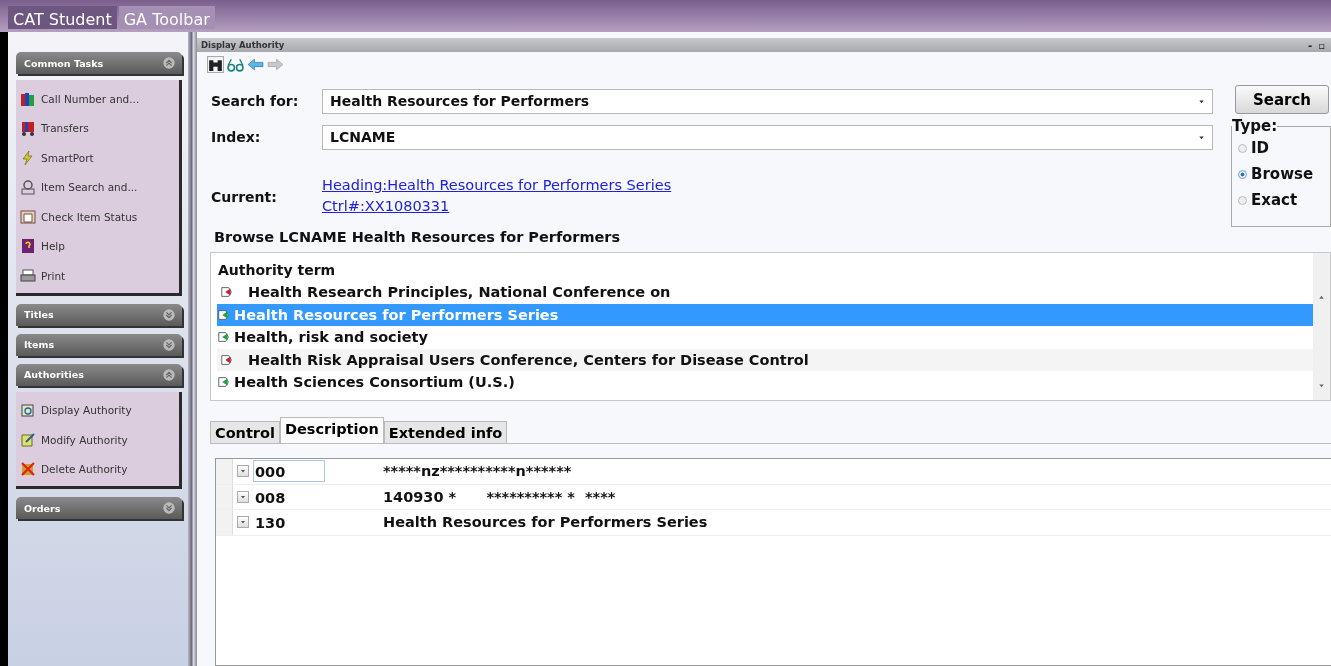 The image size is (1331, 666). What do you see at coordinates (99, 440) in the screenshot?
I see `task-item: Modify Authority` at bounding box center [99, 440].